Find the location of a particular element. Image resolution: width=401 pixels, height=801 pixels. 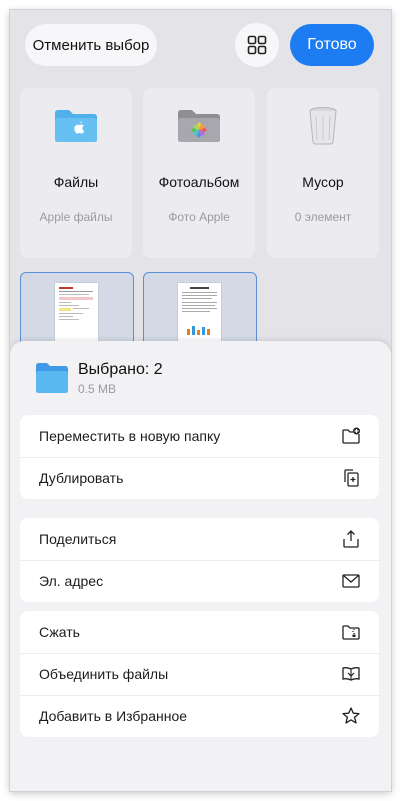

action-label: Поделиться is located at coordinates (78, 539).